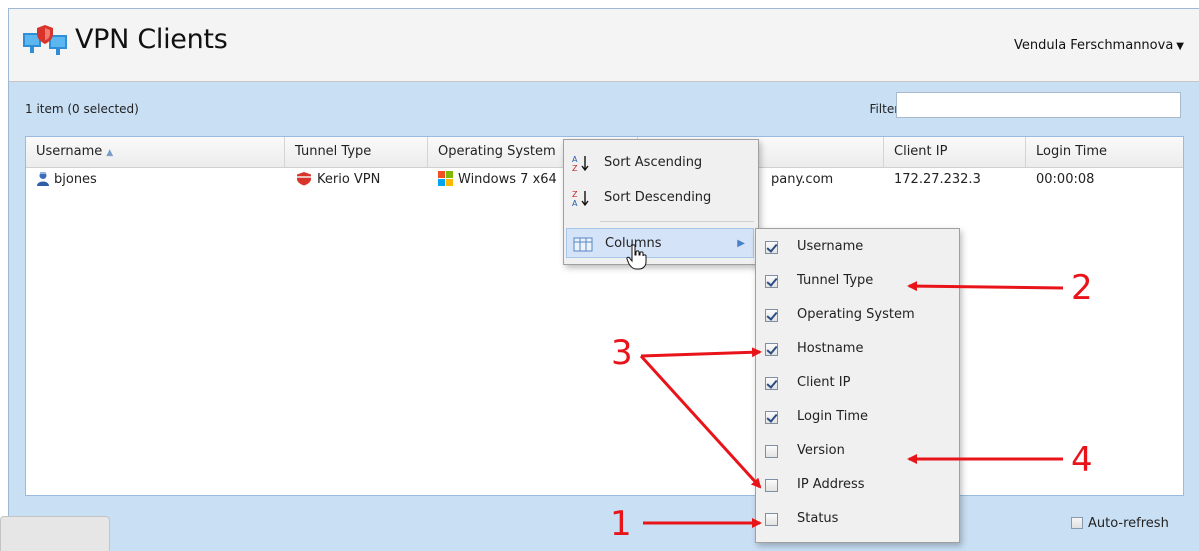 The height and width of the screenshot is (551, 1199). Describe the element at coordinates (45, 40) in the screenshot. I see `vpn-clients-icon` at that location.